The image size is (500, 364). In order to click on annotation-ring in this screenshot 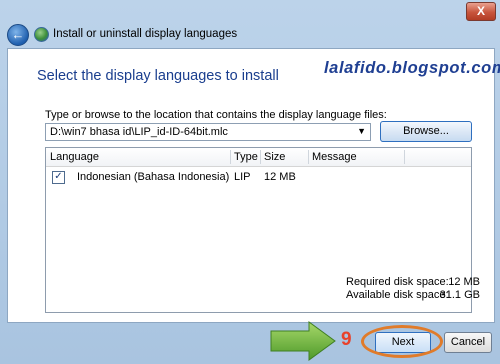, I will do `click(402, 341)`.